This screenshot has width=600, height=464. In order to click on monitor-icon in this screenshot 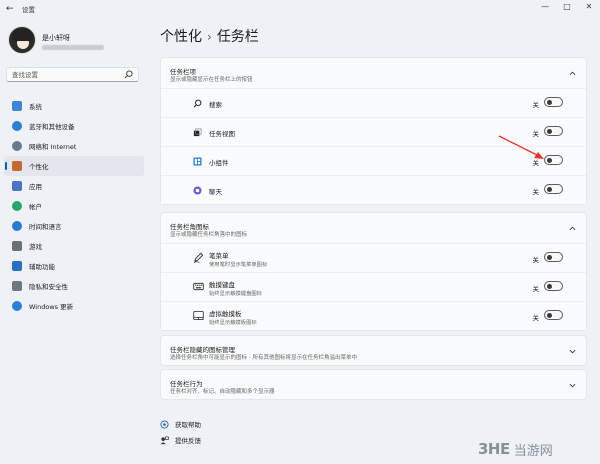, I will do `click(17, 106)`.